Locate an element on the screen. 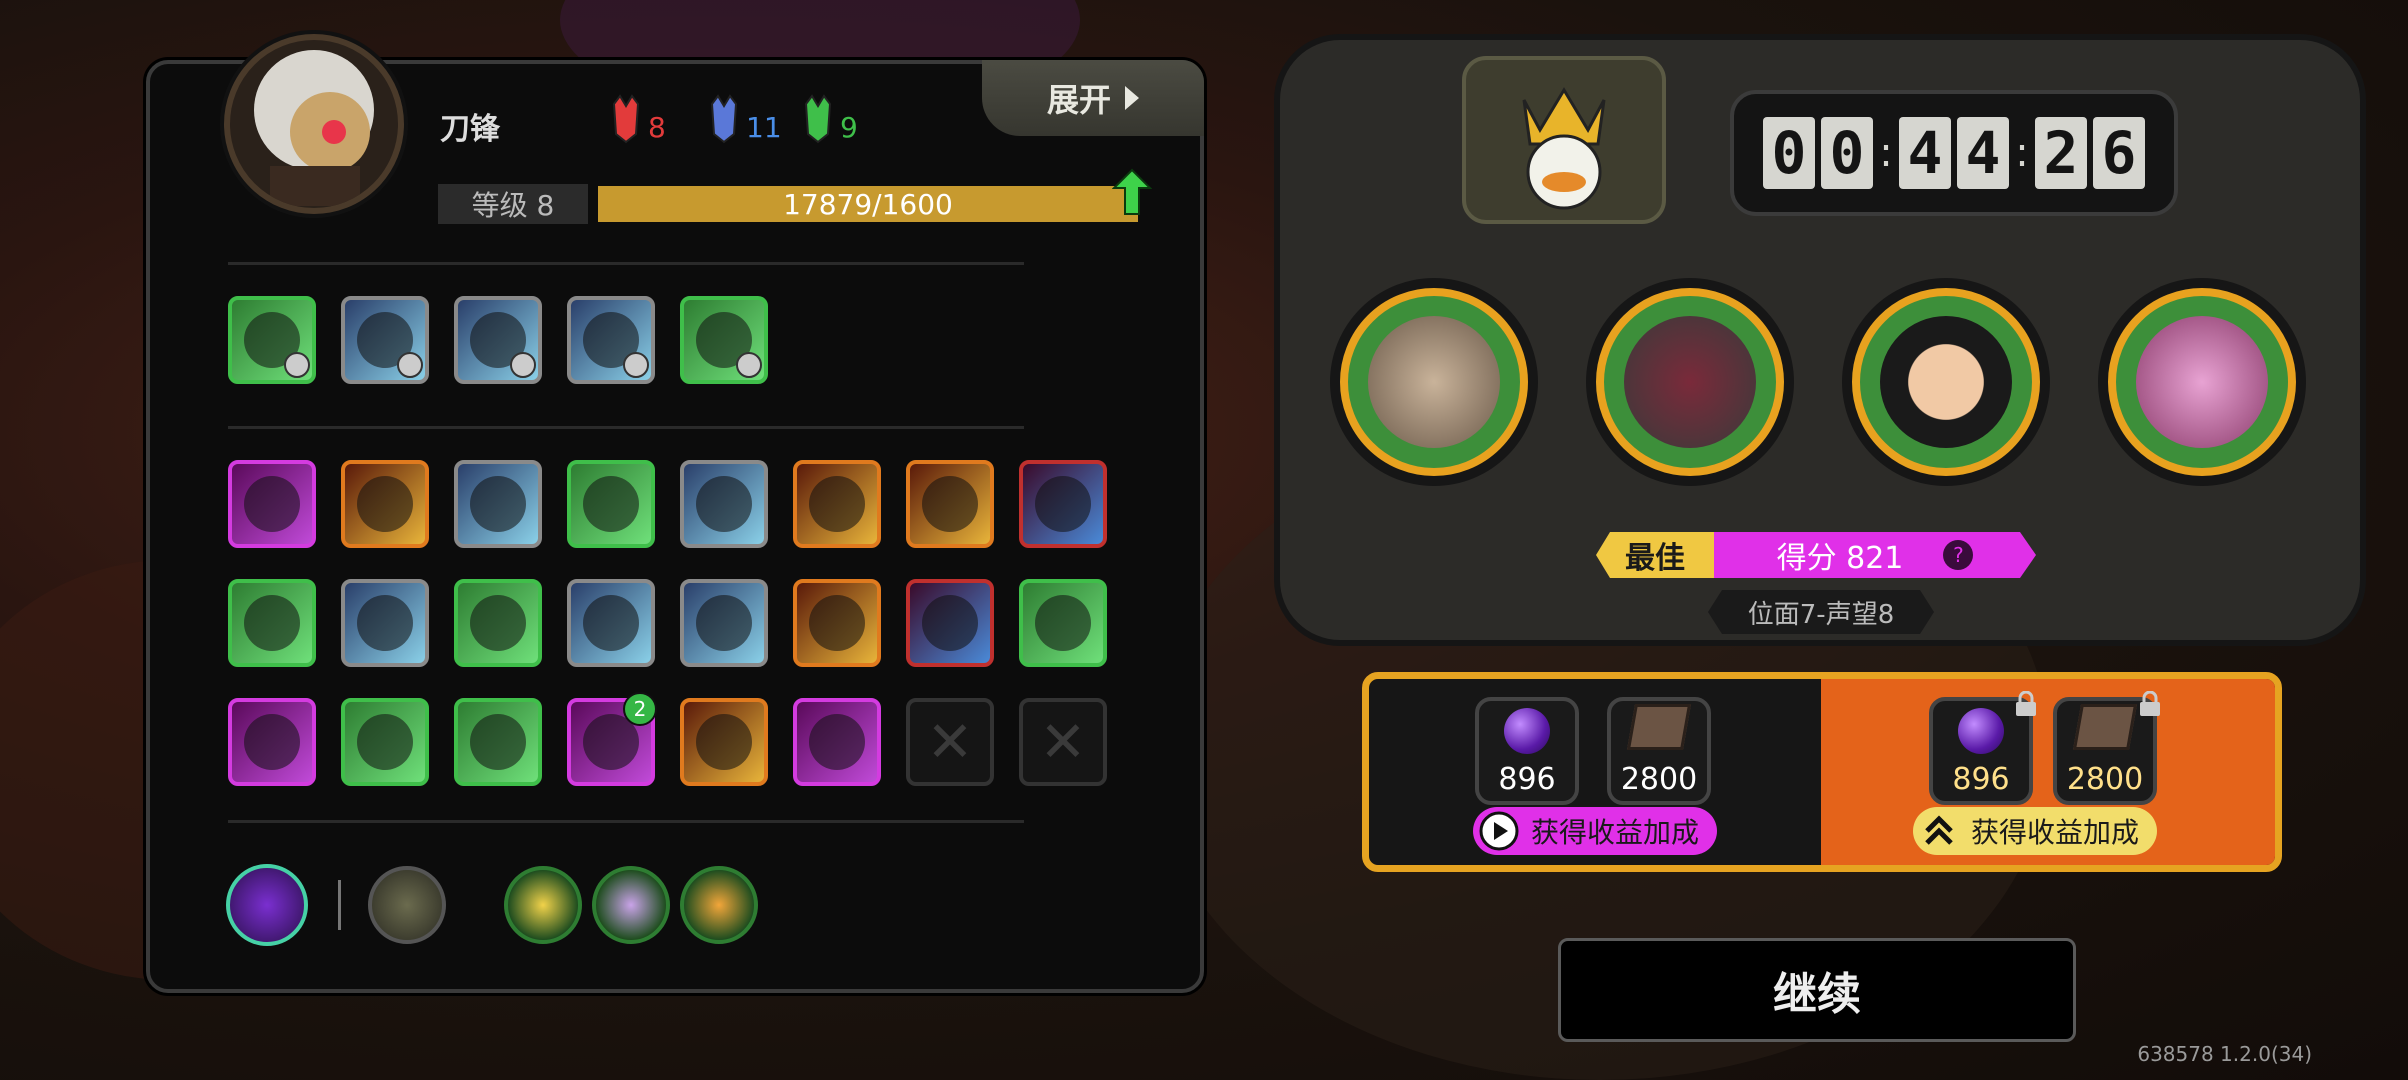  timer-digit: 2 is located at coordinates (2061, 153).